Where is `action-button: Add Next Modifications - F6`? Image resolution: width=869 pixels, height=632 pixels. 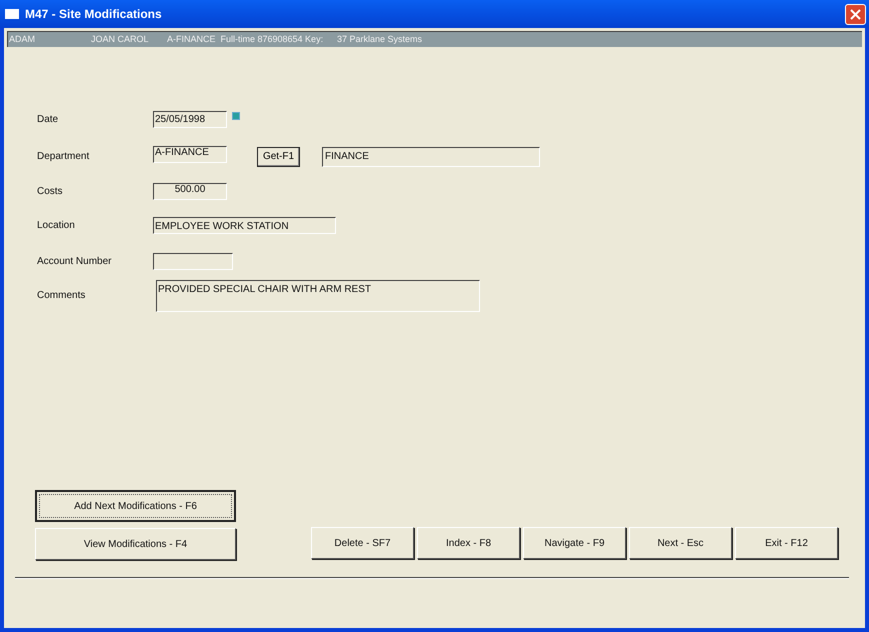 action-button: Add Next Modifications - F6 is located at coordinates (135, 506).